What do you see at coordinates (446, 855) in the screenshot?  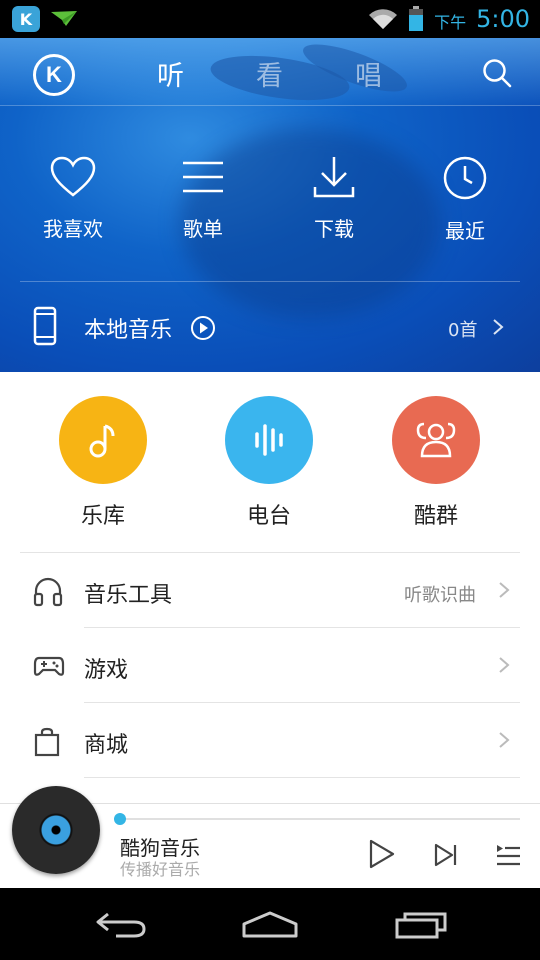 I see `next-track-icon` at bounding box center [446, 855].